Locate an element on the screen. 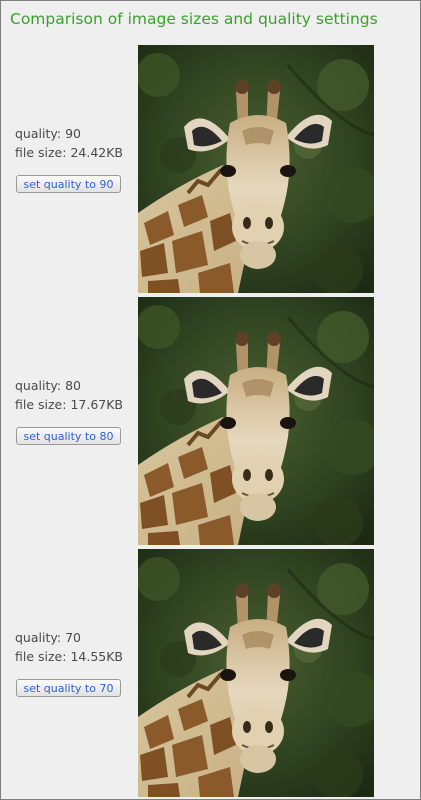 This screenshot has height=800, width=421. file-size-value: 24.42KB is located at coordinates (97, 152).